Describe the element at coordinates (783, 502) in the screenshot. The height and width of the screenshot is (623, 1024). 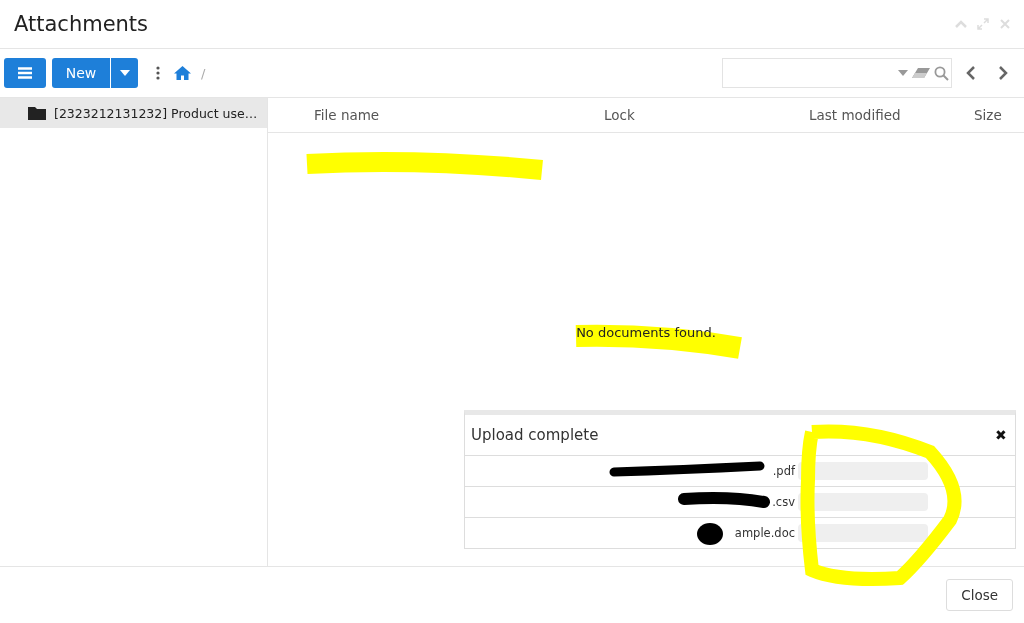
I see `file-name: .csv` at that location.